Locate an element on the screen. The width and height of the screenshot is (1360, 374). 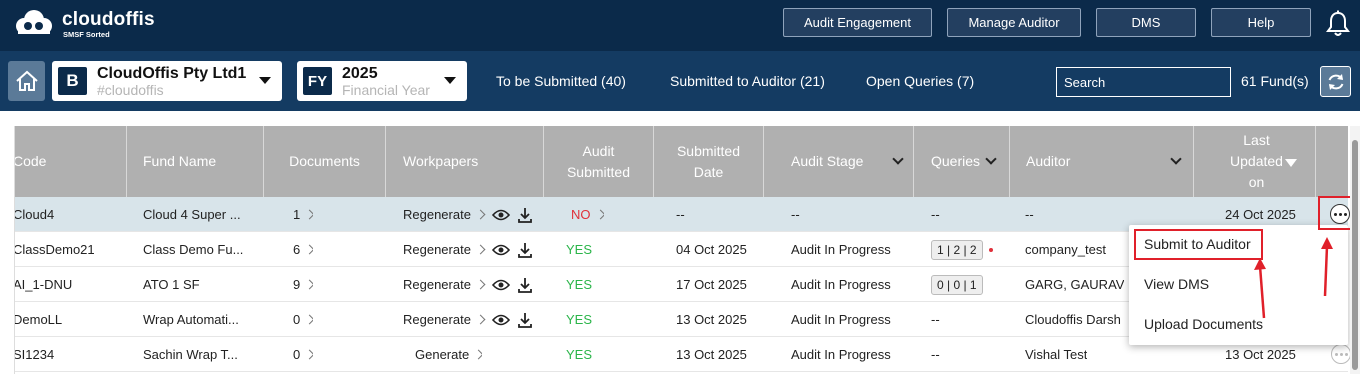
fy-label: Financial Year is located at coordinates (386, 90).